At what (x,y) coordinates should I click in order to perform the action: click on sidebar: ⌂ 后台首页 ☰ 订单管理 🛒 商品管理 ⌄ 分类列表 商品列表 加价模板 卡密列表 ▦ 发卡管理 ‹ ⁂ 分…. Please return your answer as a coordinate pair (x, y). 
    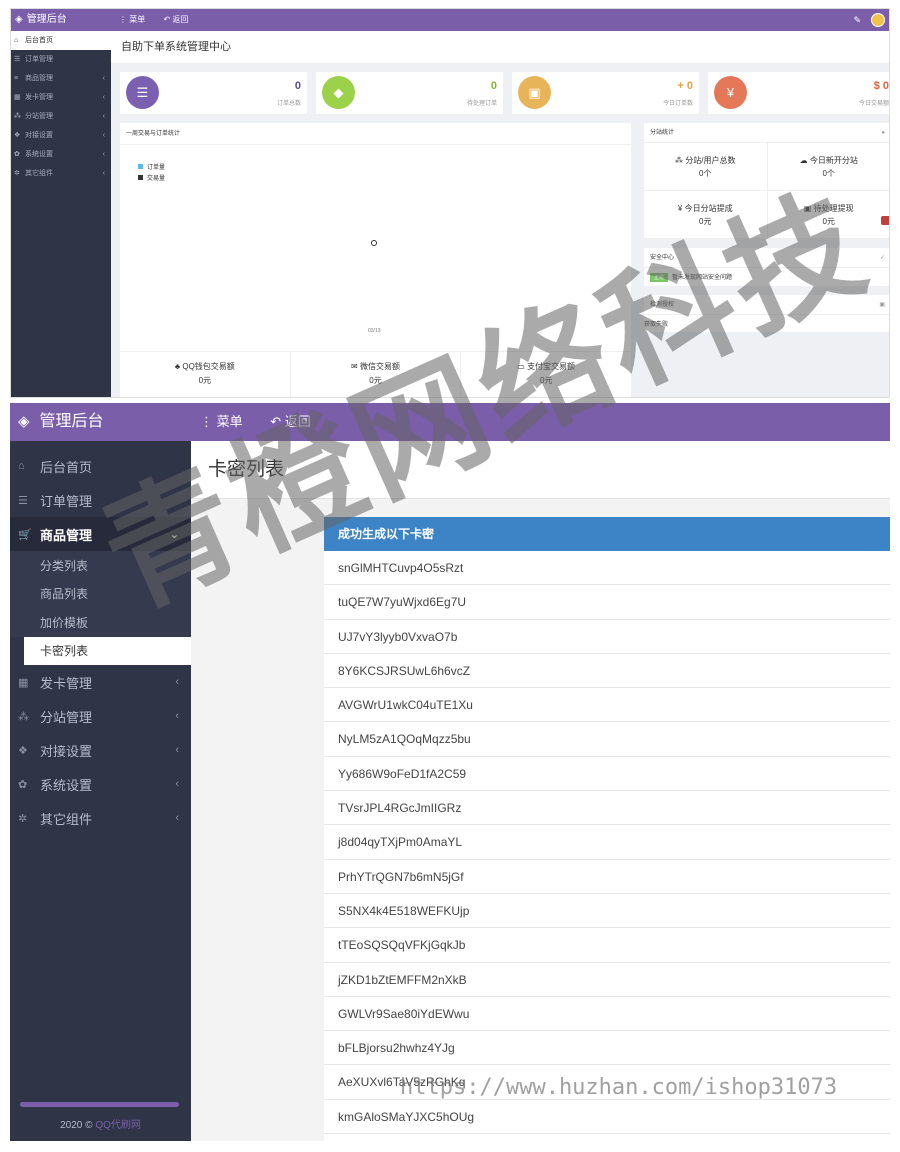
    Looking at the image, I should click on (100, 791).